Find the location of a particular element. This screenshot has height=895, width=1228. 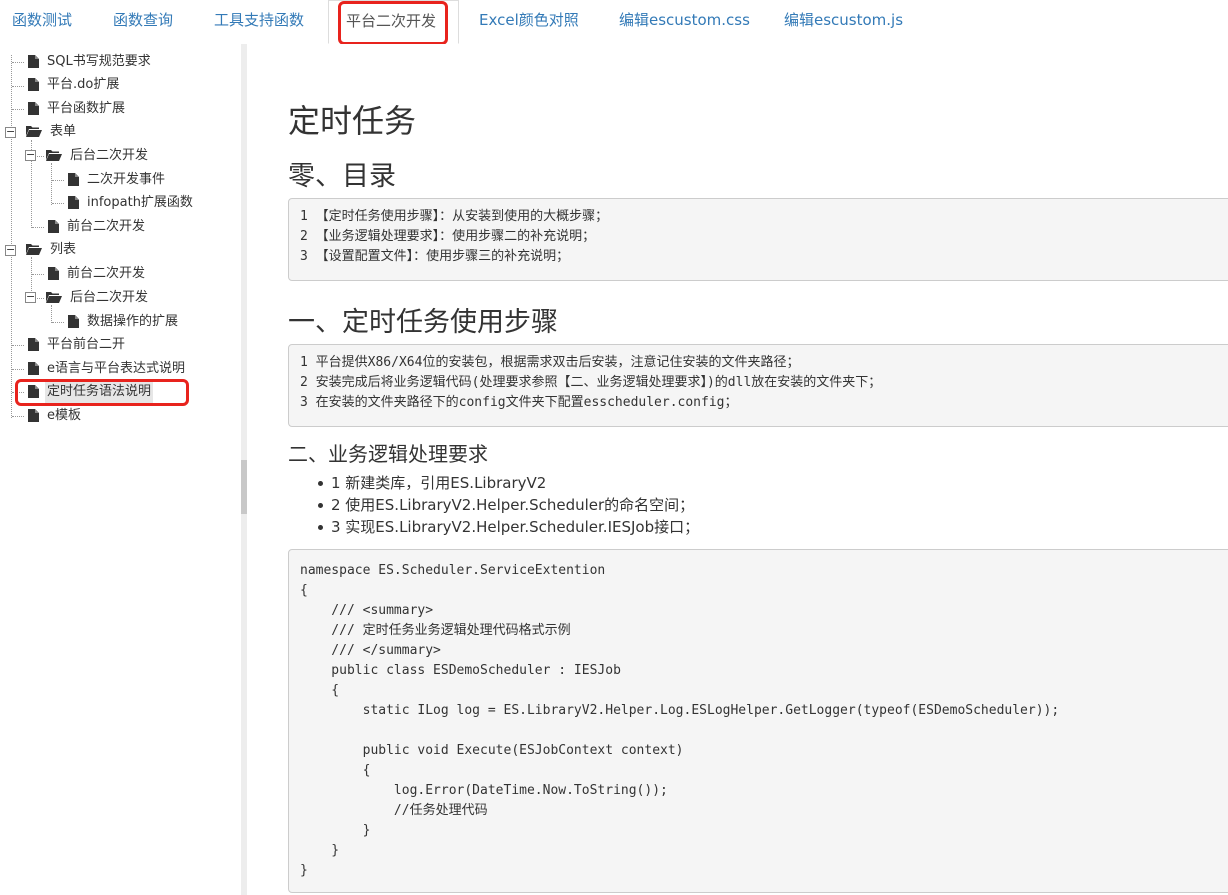

collapse-toggle-form: − is located at coordinates (10, 132).